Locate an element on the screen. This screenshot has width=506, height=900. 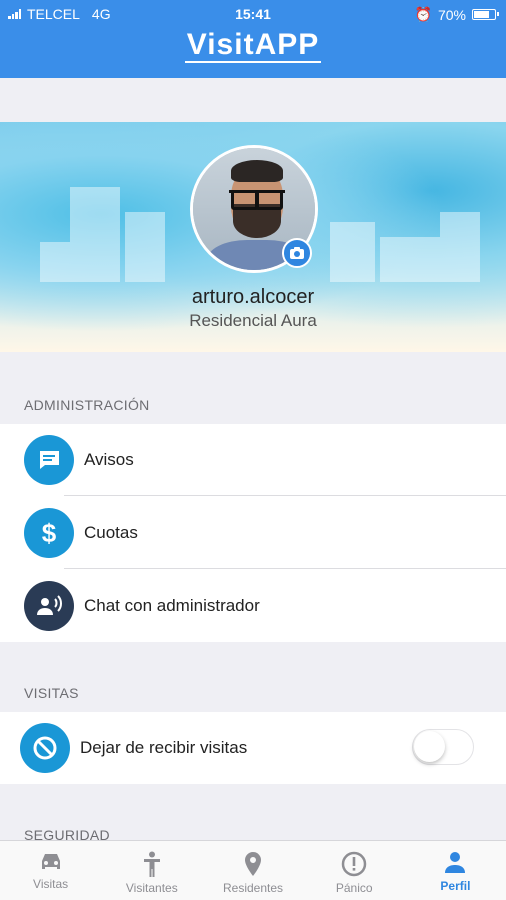
location-pin-icon is located at coordinates (253, 864).